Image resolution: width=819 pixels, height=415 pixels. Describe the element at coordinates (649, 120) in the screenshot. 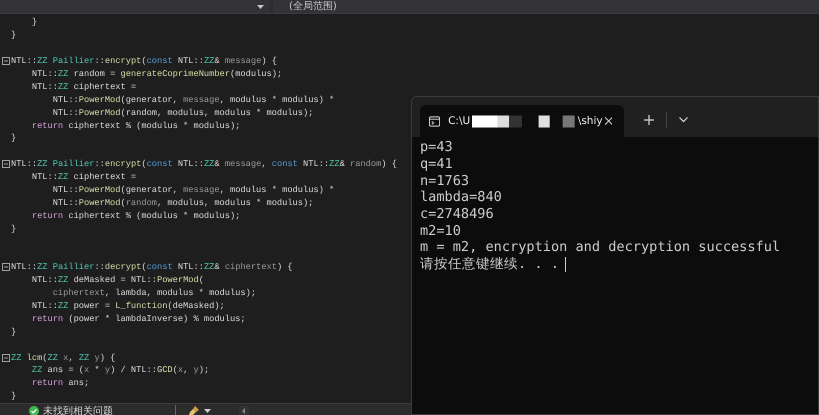

I see `new-tab-icon` at that location.